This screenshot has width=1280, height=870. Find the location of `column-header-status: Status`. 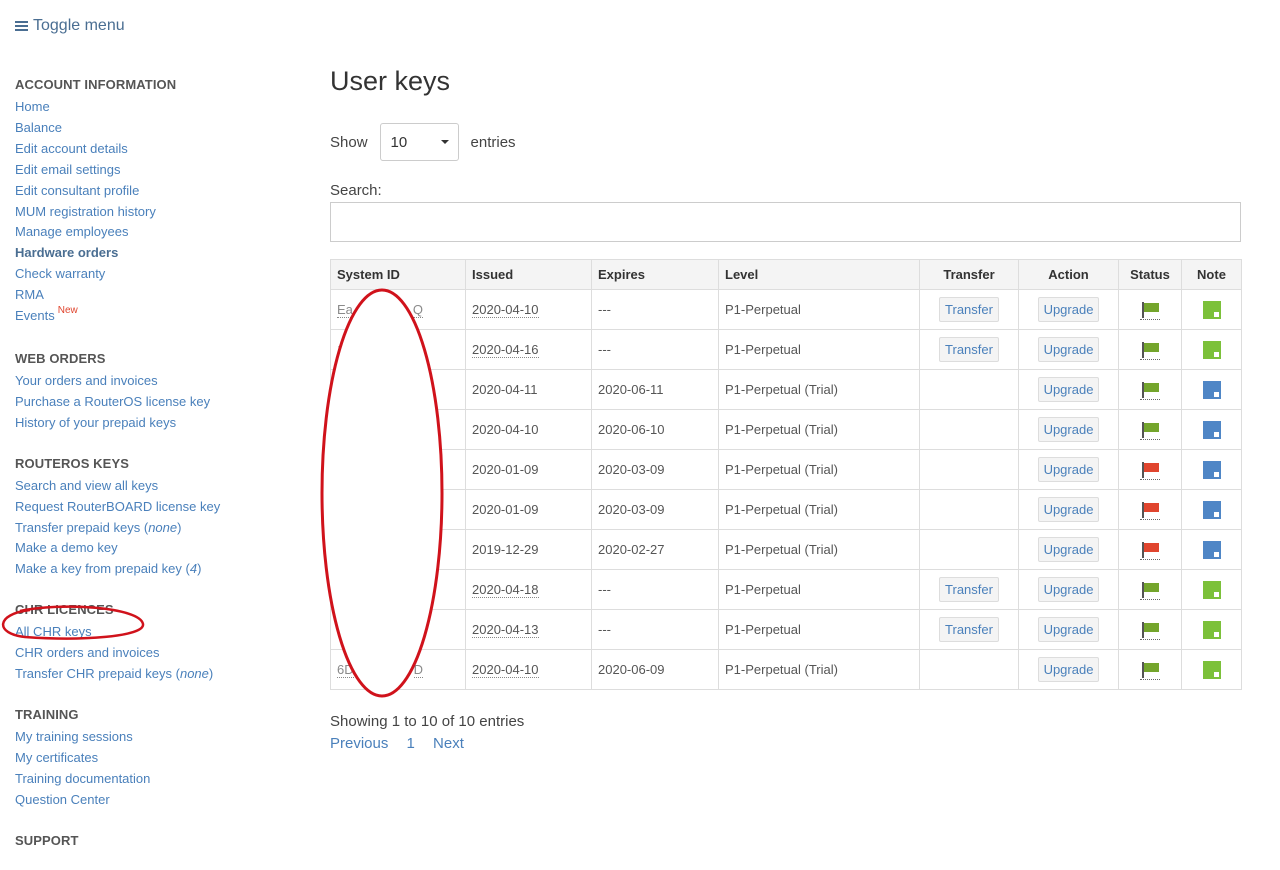

column-header-status: Status is located at coordinates (1150, 274).